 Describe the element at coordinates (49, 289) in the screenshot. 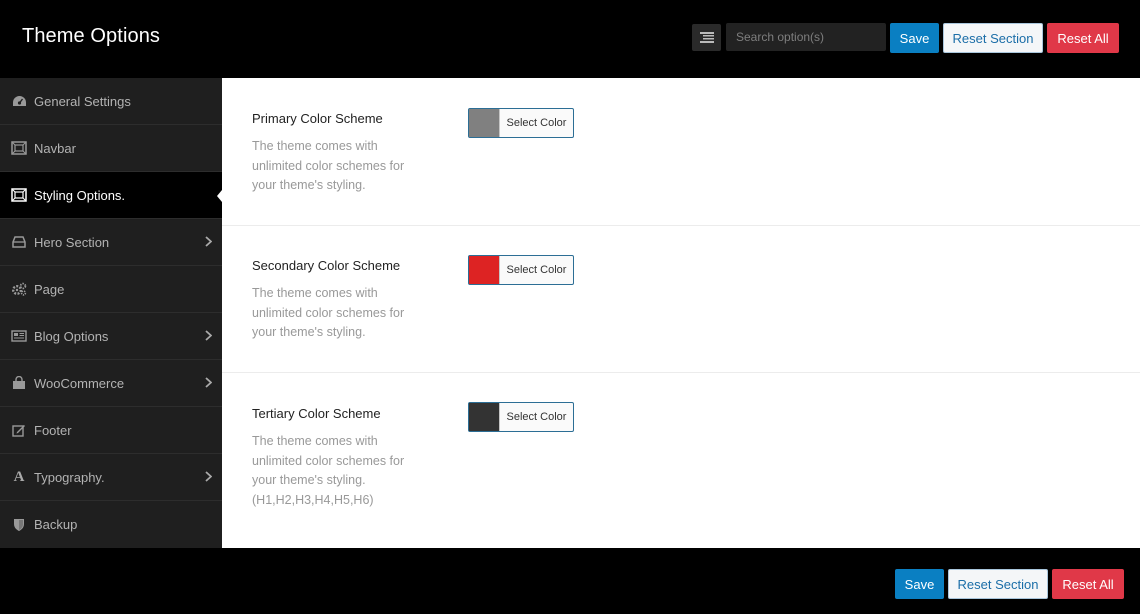

I see `sidebar-item-label: Page` at that location.